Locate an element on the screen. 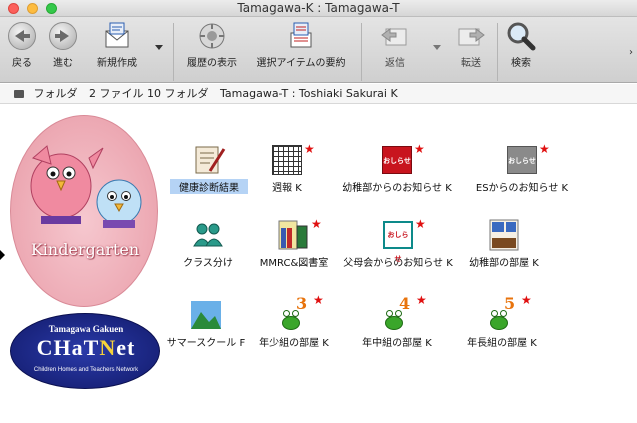 The width and height of the screenshot is (637, 423). summary-label: 選択アイテムの要約 is located at coordinates (301, 63).